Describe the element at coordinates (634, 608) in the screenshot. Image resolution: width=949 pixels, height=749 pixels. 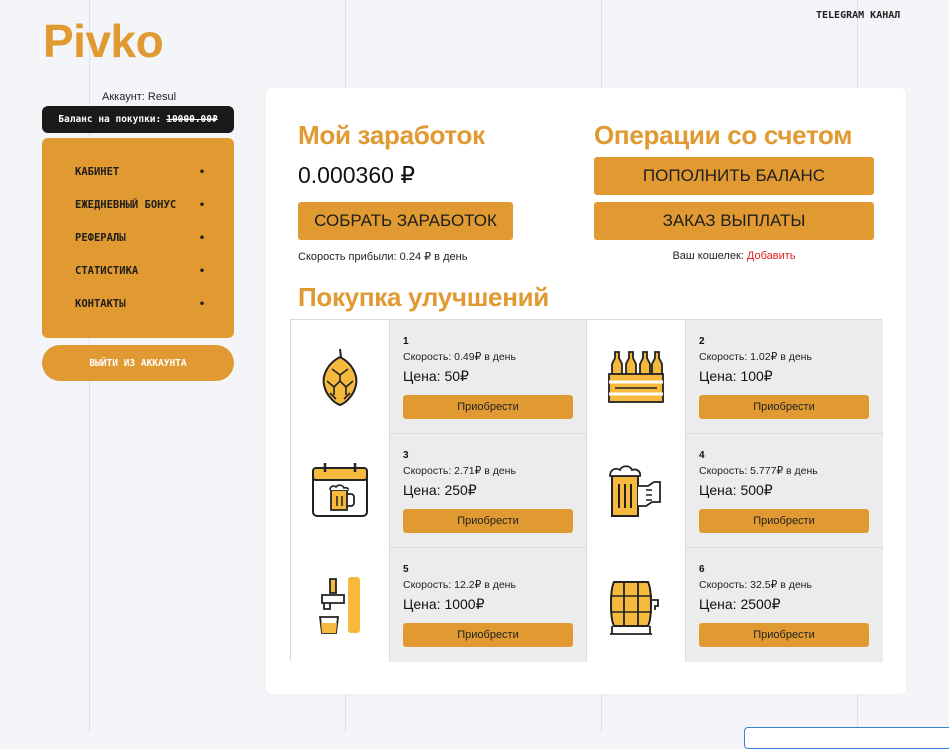
I see `beer-barrel-icon` at that location.